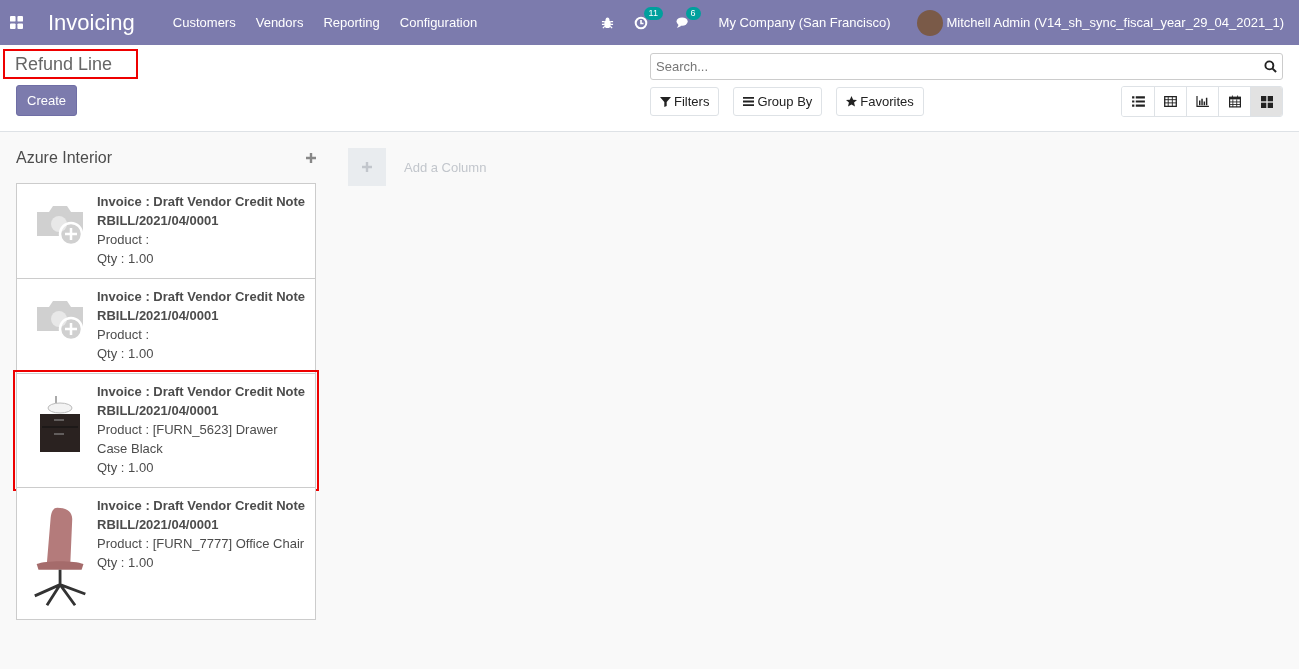 This screenshot has width=1299, height=669. I want to click on create-button: Create, so click(47, 100).